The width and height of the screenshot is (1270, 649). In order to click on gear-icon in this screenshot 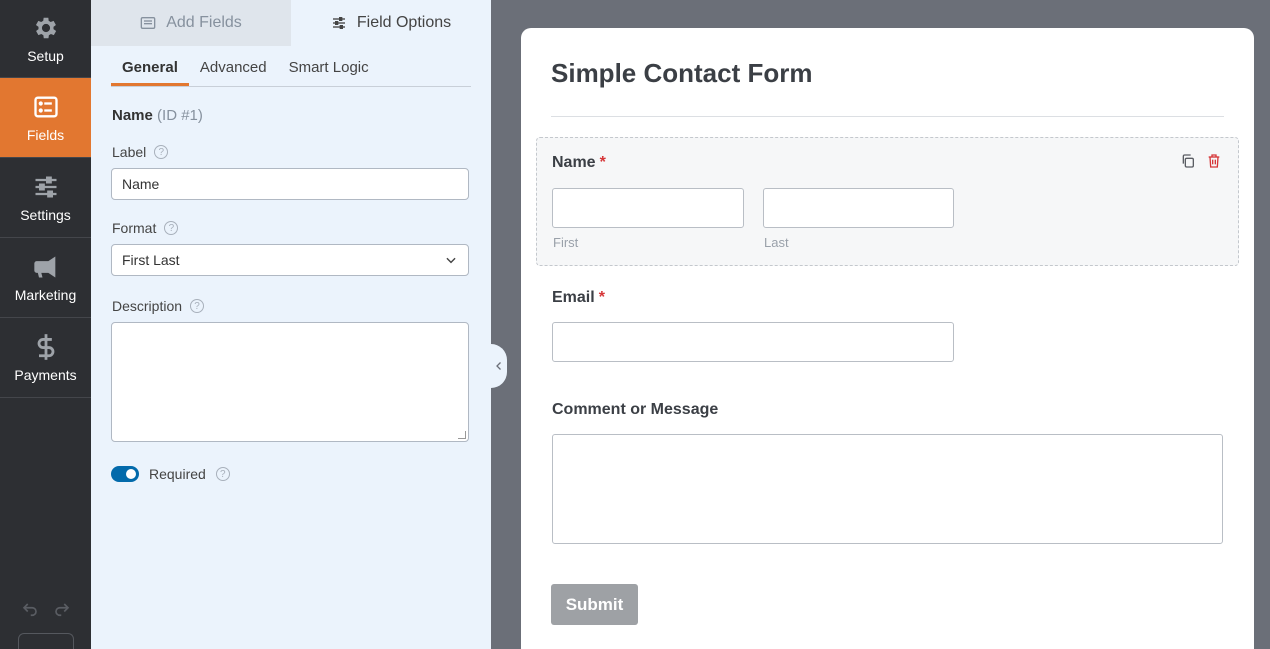, I will do `click(45, 27)`.